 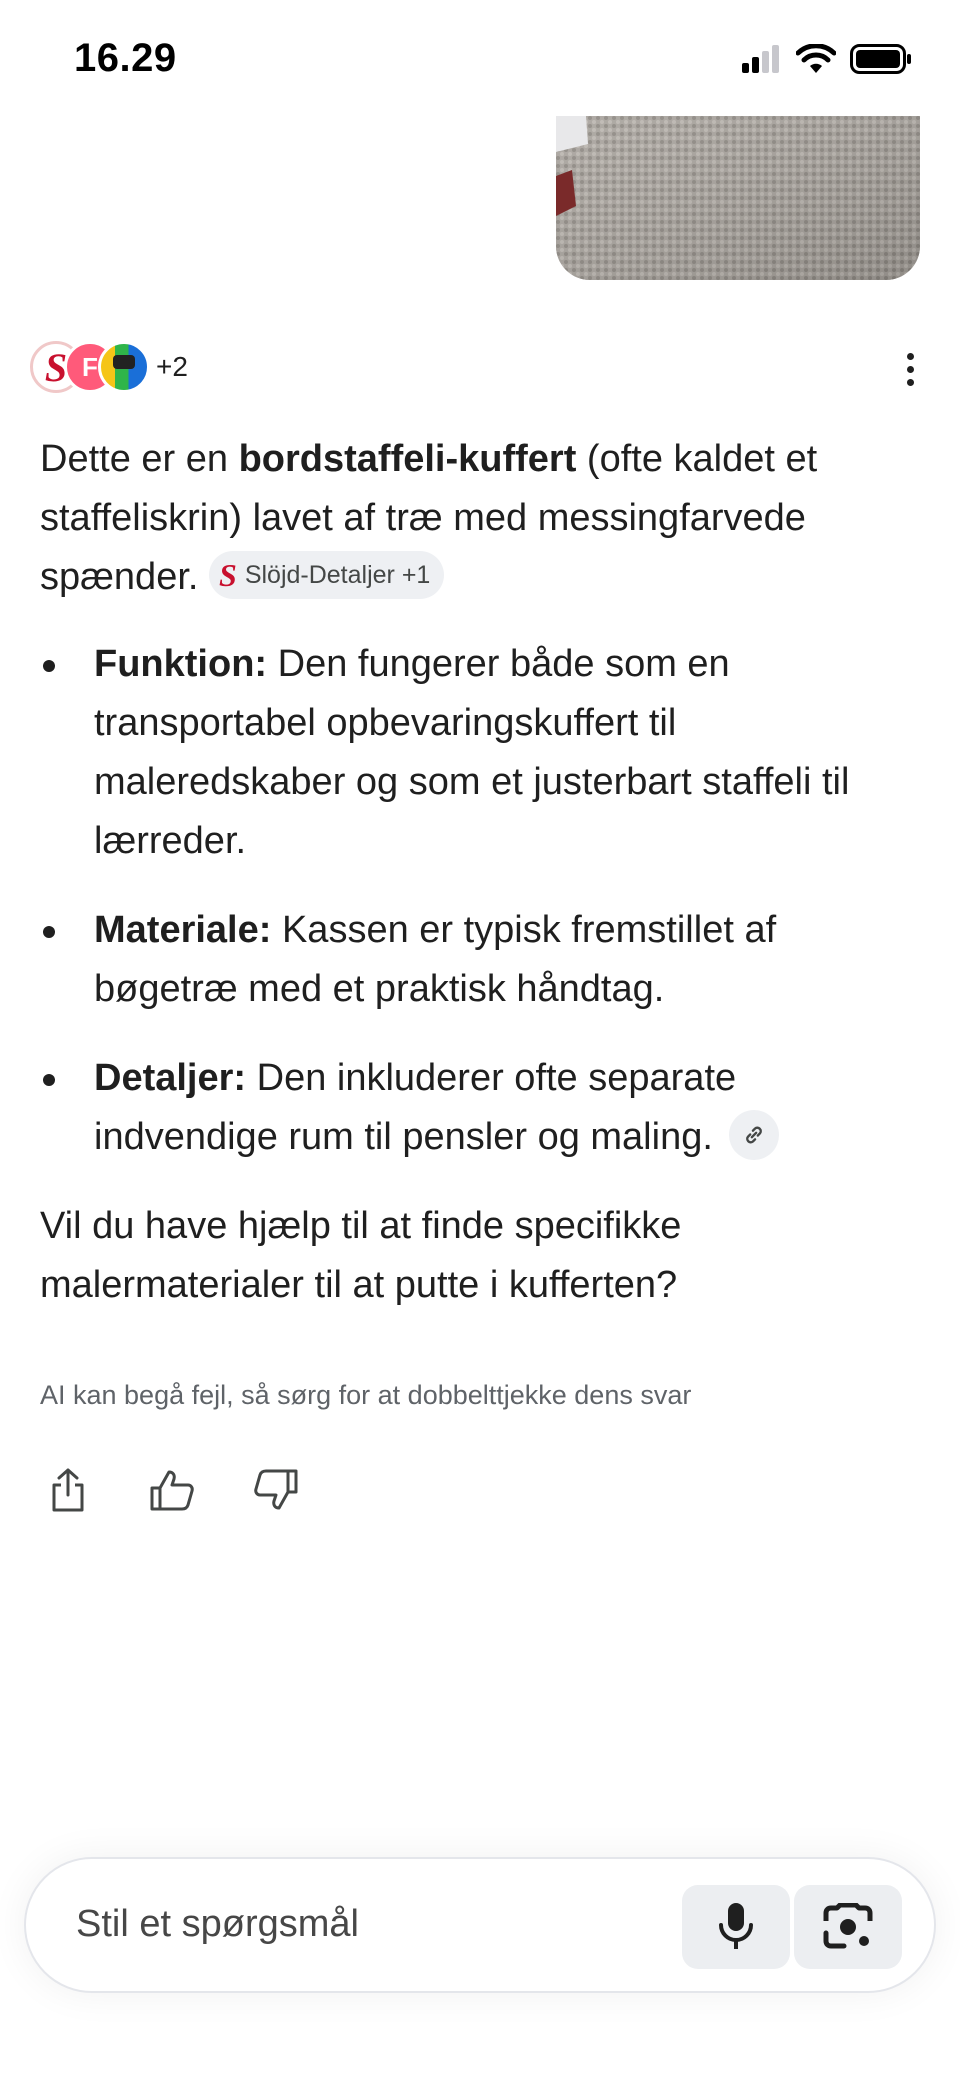 I want to click on source-count: +2, so click(x=172, y=366).